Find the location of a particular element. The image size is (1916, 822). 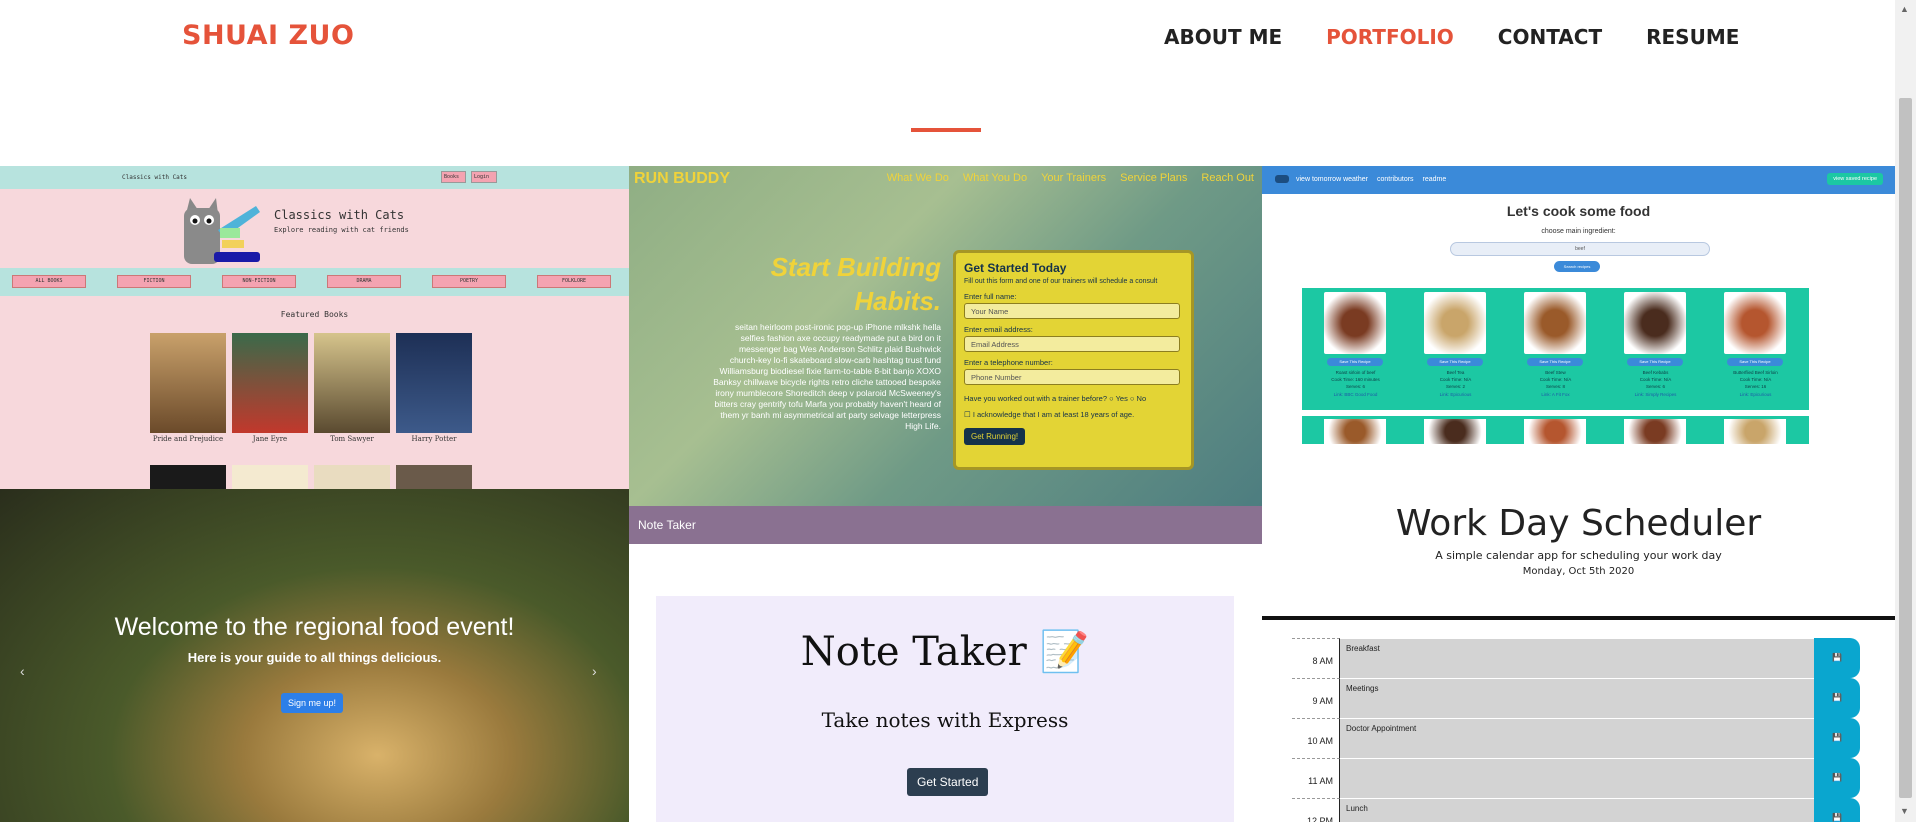

book-cover-how is located at coordinates (352, 477).